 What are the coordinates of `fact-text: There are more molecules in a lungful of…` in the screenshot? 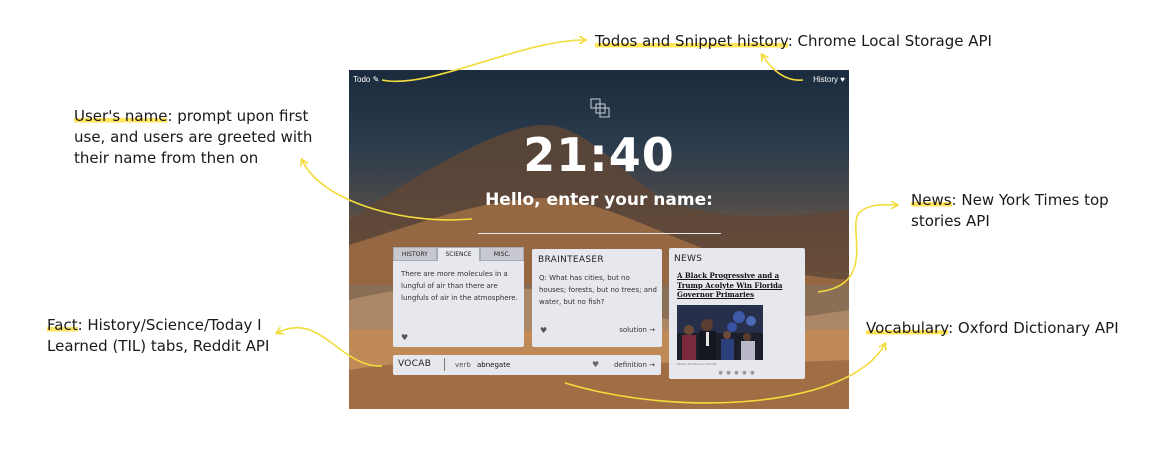 It's located at (459, 286).